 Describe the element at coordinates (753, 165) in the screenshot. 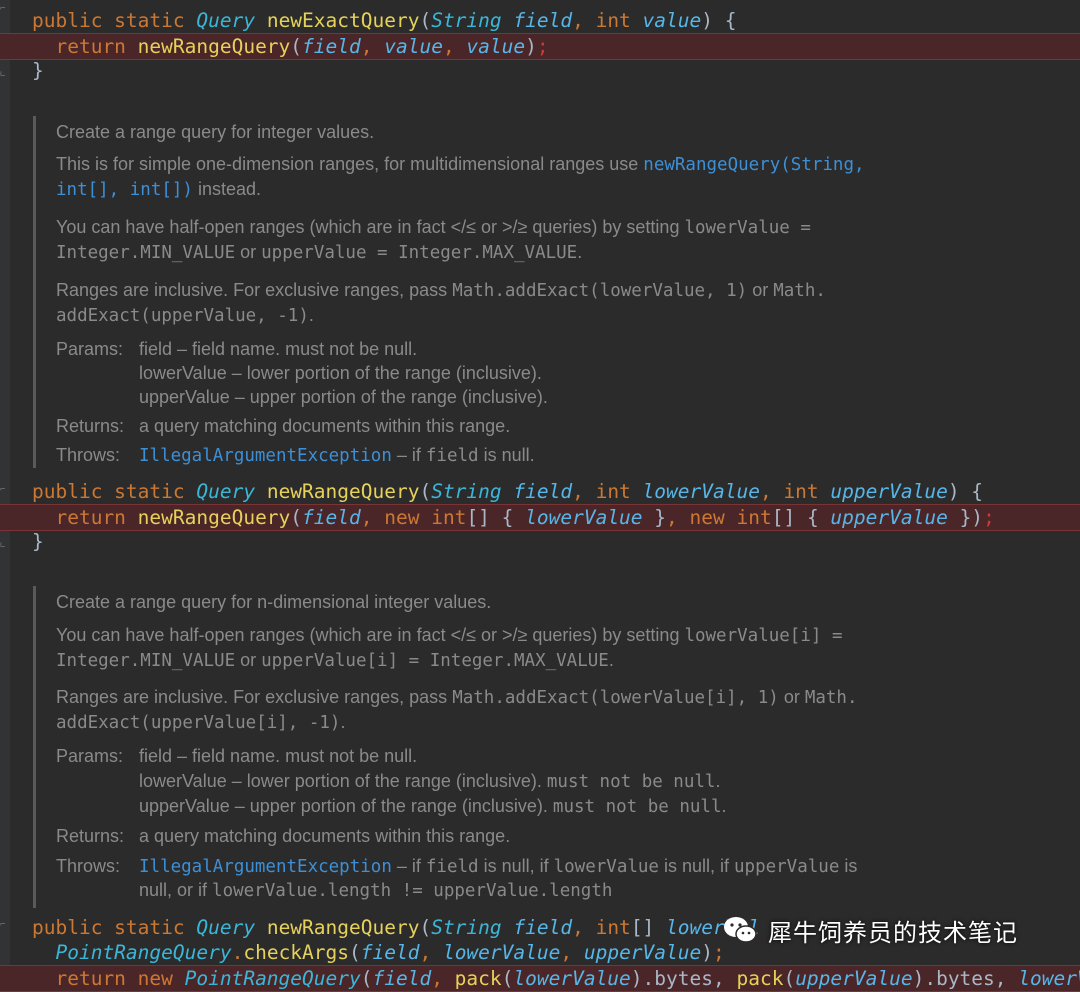

I see `doc-link: newRangeQuery(String,` at that location.